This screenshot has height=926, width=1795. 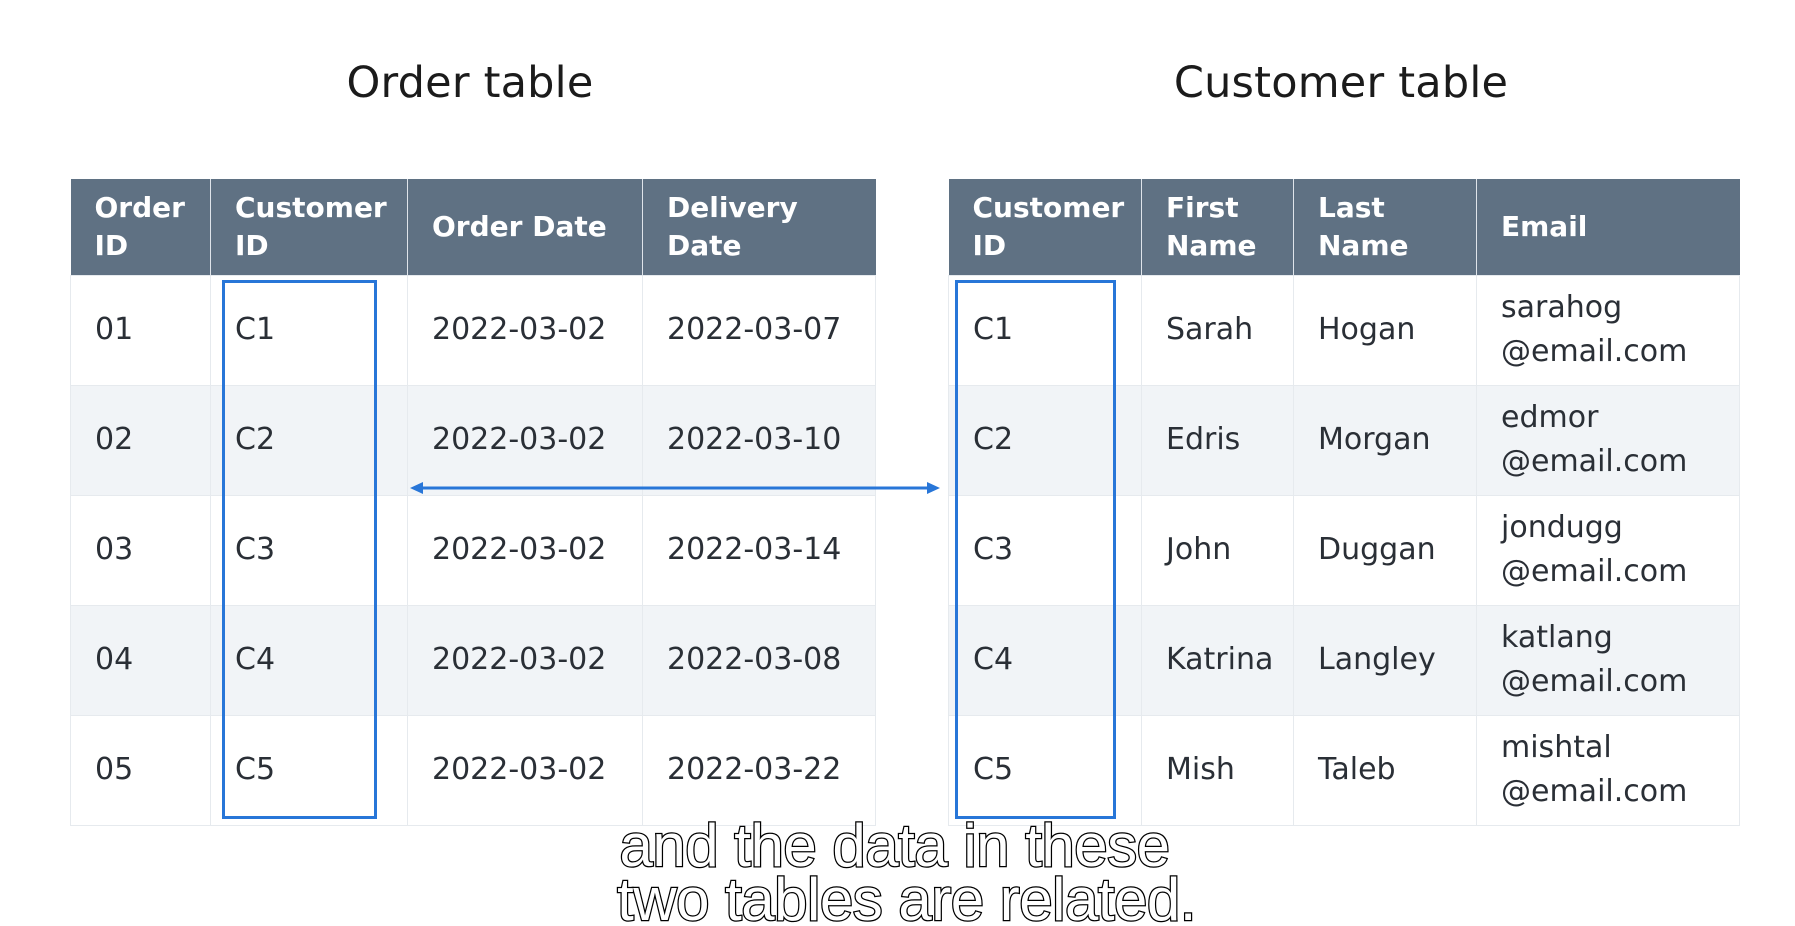 I want to click on order-date-header: Order Date, so click(x=525, y=227).